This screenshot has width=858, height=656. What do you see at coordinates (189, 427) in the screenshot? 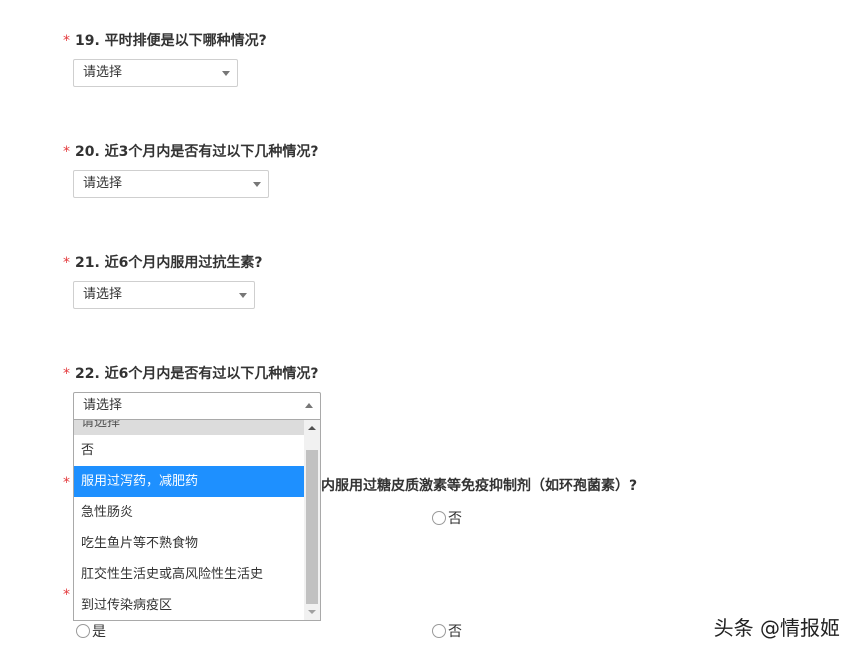
I see `dropdown-option: 请选择` at bounding box center [189, 427].